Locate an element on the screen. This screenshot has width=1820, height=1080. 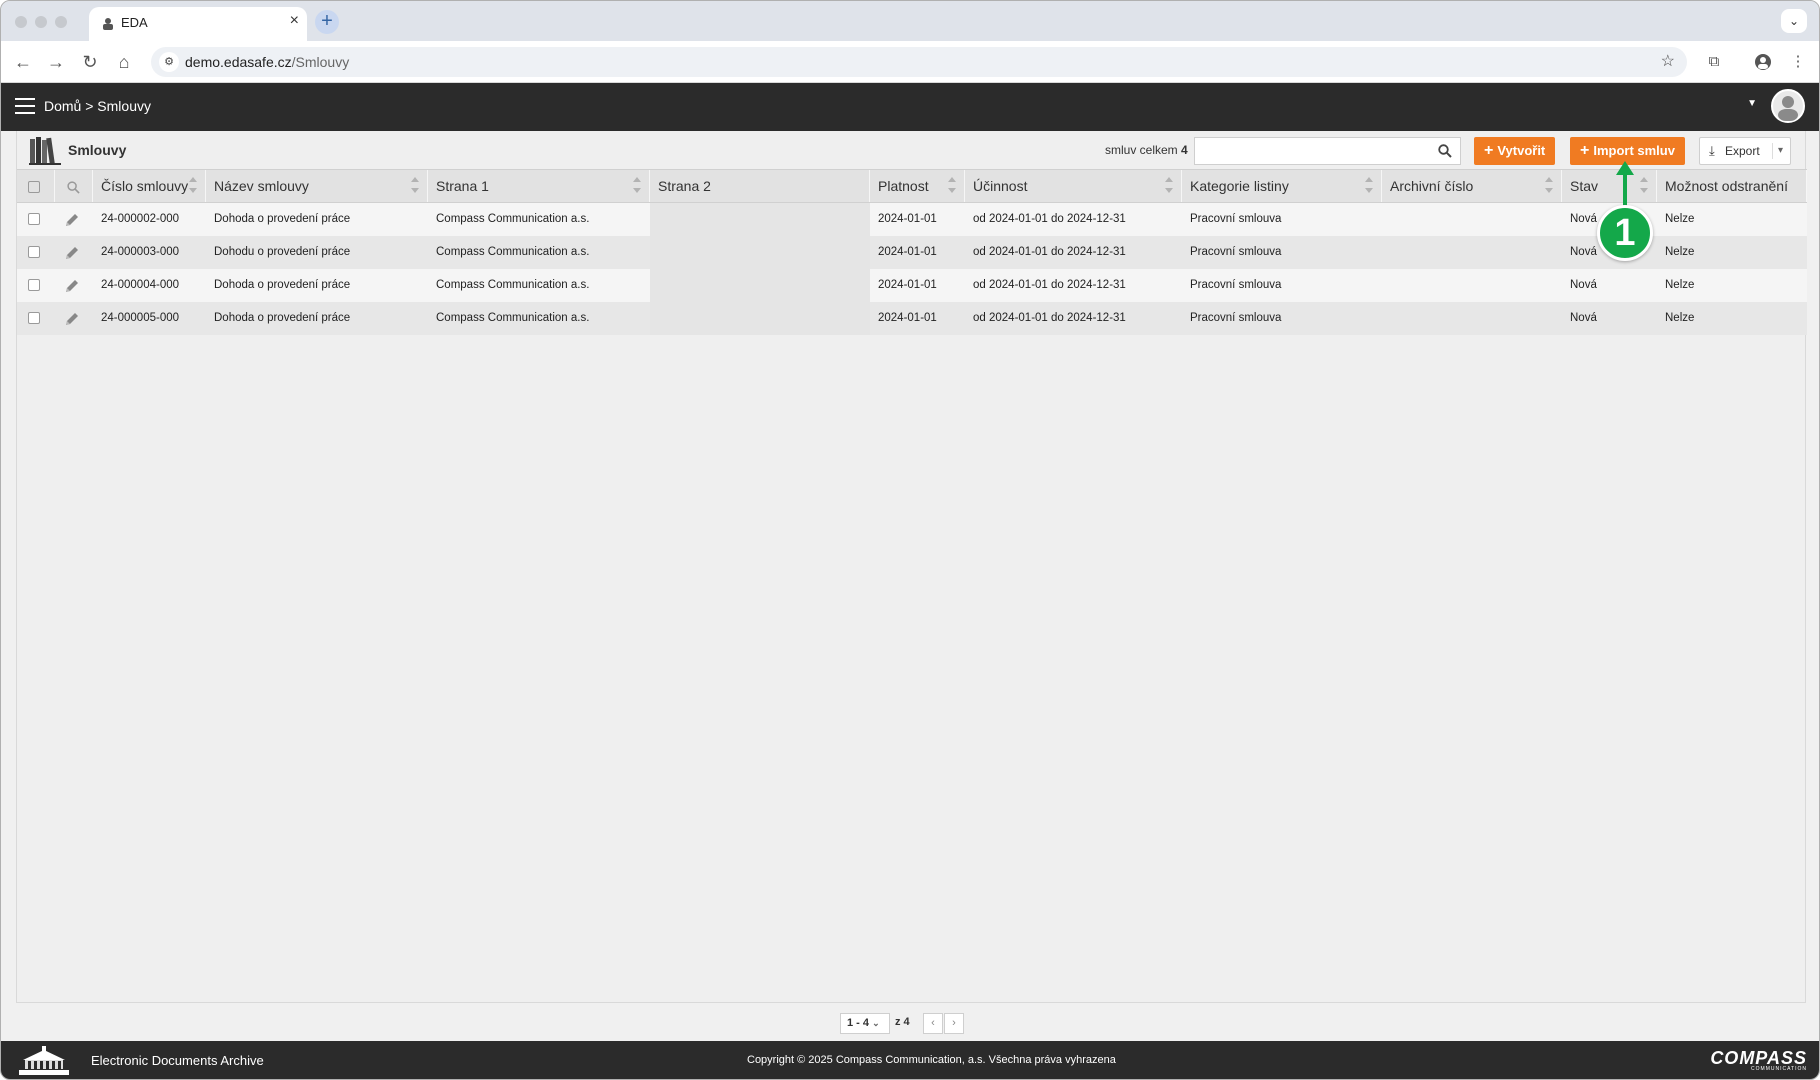
site-settings-icon: ⚙ is located at coordinates (169, 62).